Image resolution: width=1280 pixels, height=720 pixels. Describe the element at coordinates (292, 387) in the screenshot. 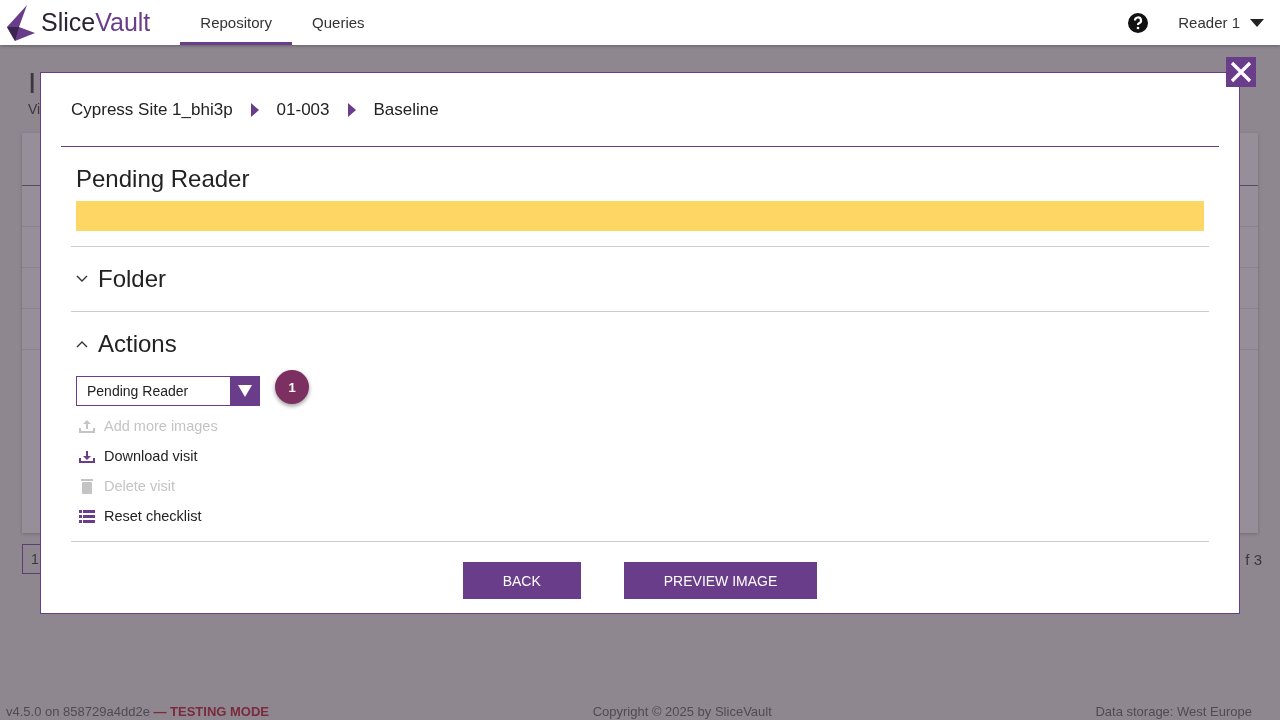

I see `step-badge: 1` at that location.